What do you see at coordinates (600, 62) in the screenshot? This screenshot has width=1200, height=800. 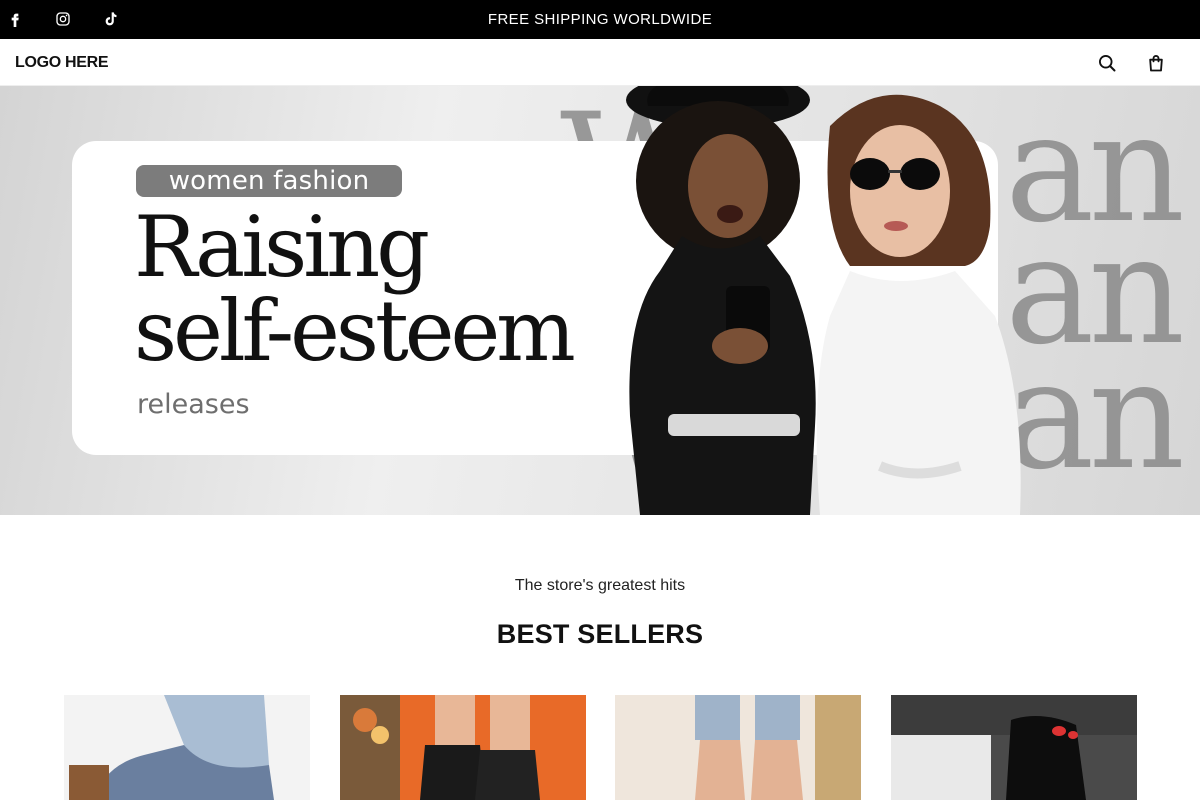 I see `site-header: LOGO HERE` at bounding box center [600, 62].